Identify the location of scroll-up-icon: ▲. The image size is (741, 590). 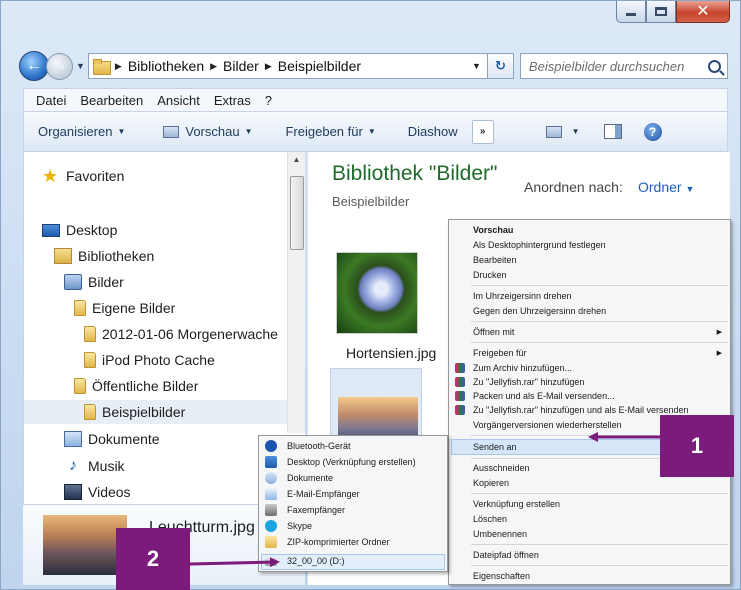
(296, 160).